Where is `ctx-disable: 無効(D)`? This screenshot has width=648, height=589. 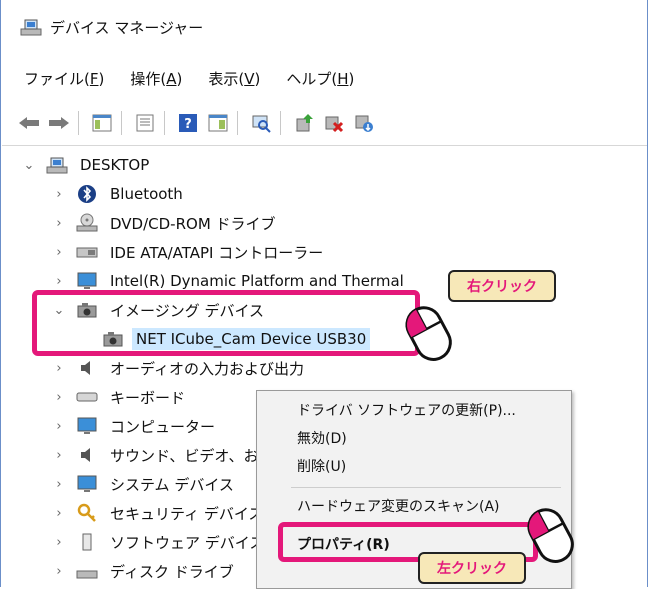 ctx-disable: 無効(D) is located at coordinates (322, 438).